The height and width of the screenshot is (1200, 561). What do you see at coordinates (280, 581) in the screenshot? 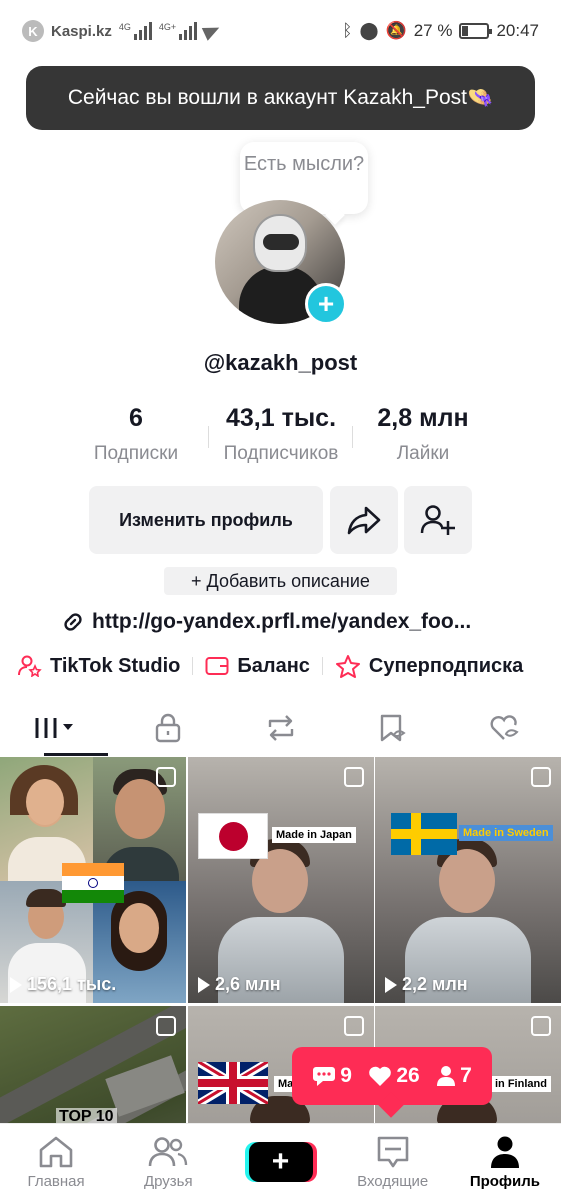
I see `add-description-button: + Добавить описание` at bounding box center [280, 581].